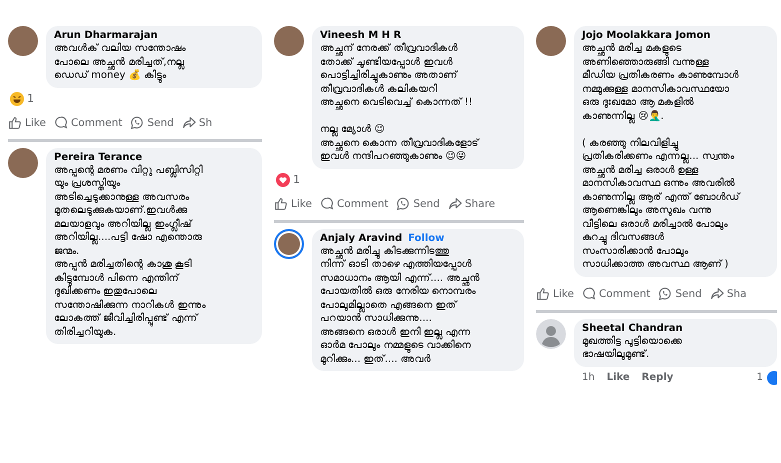 The height and width of the screenshot is (463, 781). Describe the element at coordinates (472, 203) in the screenshot. I see `share-button: Share` at that location.